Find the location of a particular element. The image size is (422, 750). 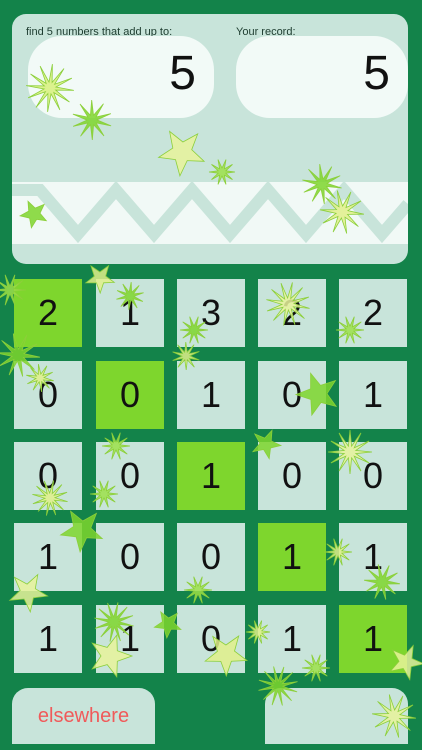

target-value: 5 is located at coordinates (182, 73).